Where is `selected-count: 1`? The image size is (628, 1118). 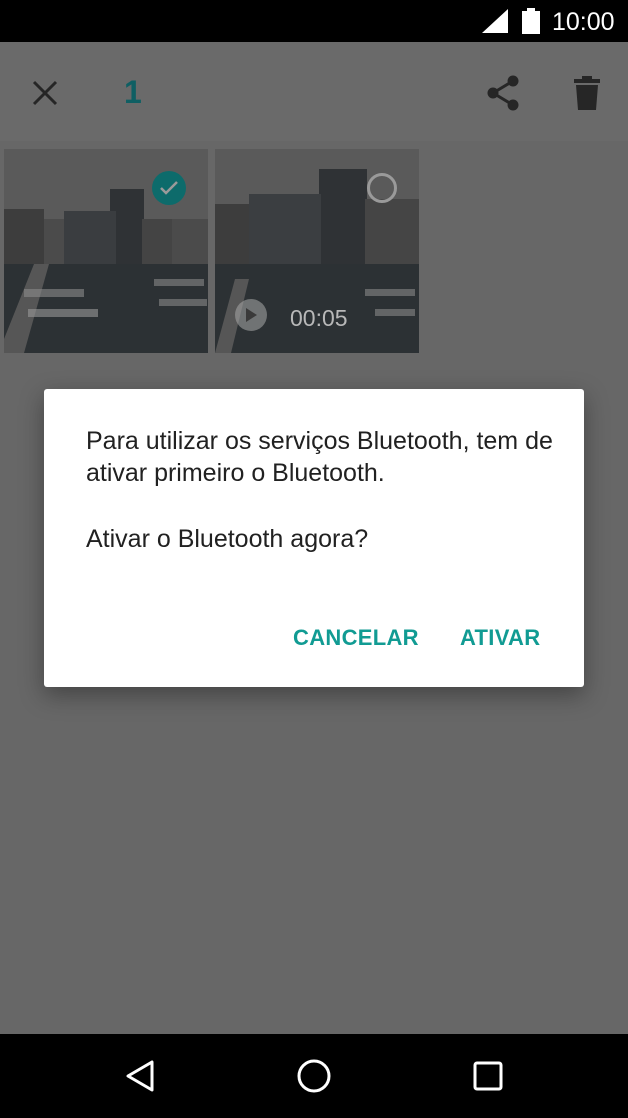 selected-count: 1 is located at coordinates (133, 92).